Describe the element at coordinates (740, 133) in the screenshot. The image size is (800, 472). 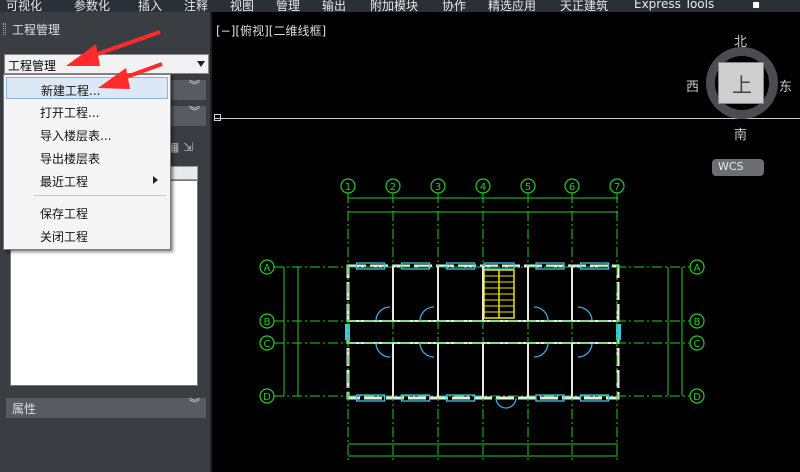
I see `compass-south: 南` at that location.